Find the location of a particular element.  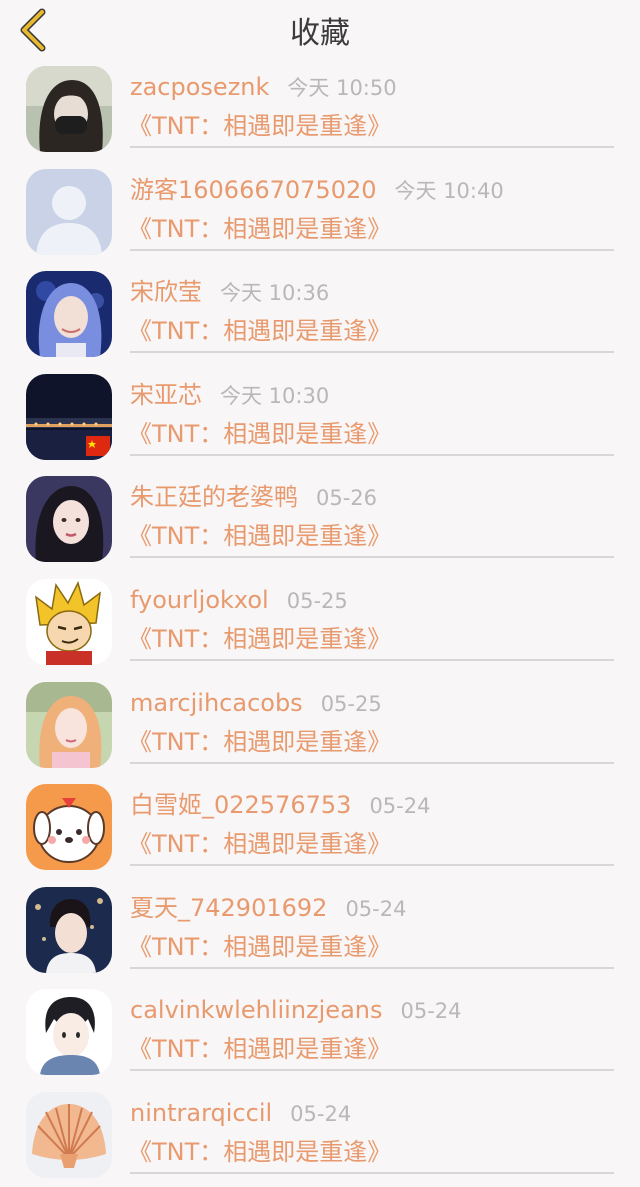

list-item: 夏天_742901692 05-24 《TNT：相遇即是重逢》 is located at coordinates (320, 930).